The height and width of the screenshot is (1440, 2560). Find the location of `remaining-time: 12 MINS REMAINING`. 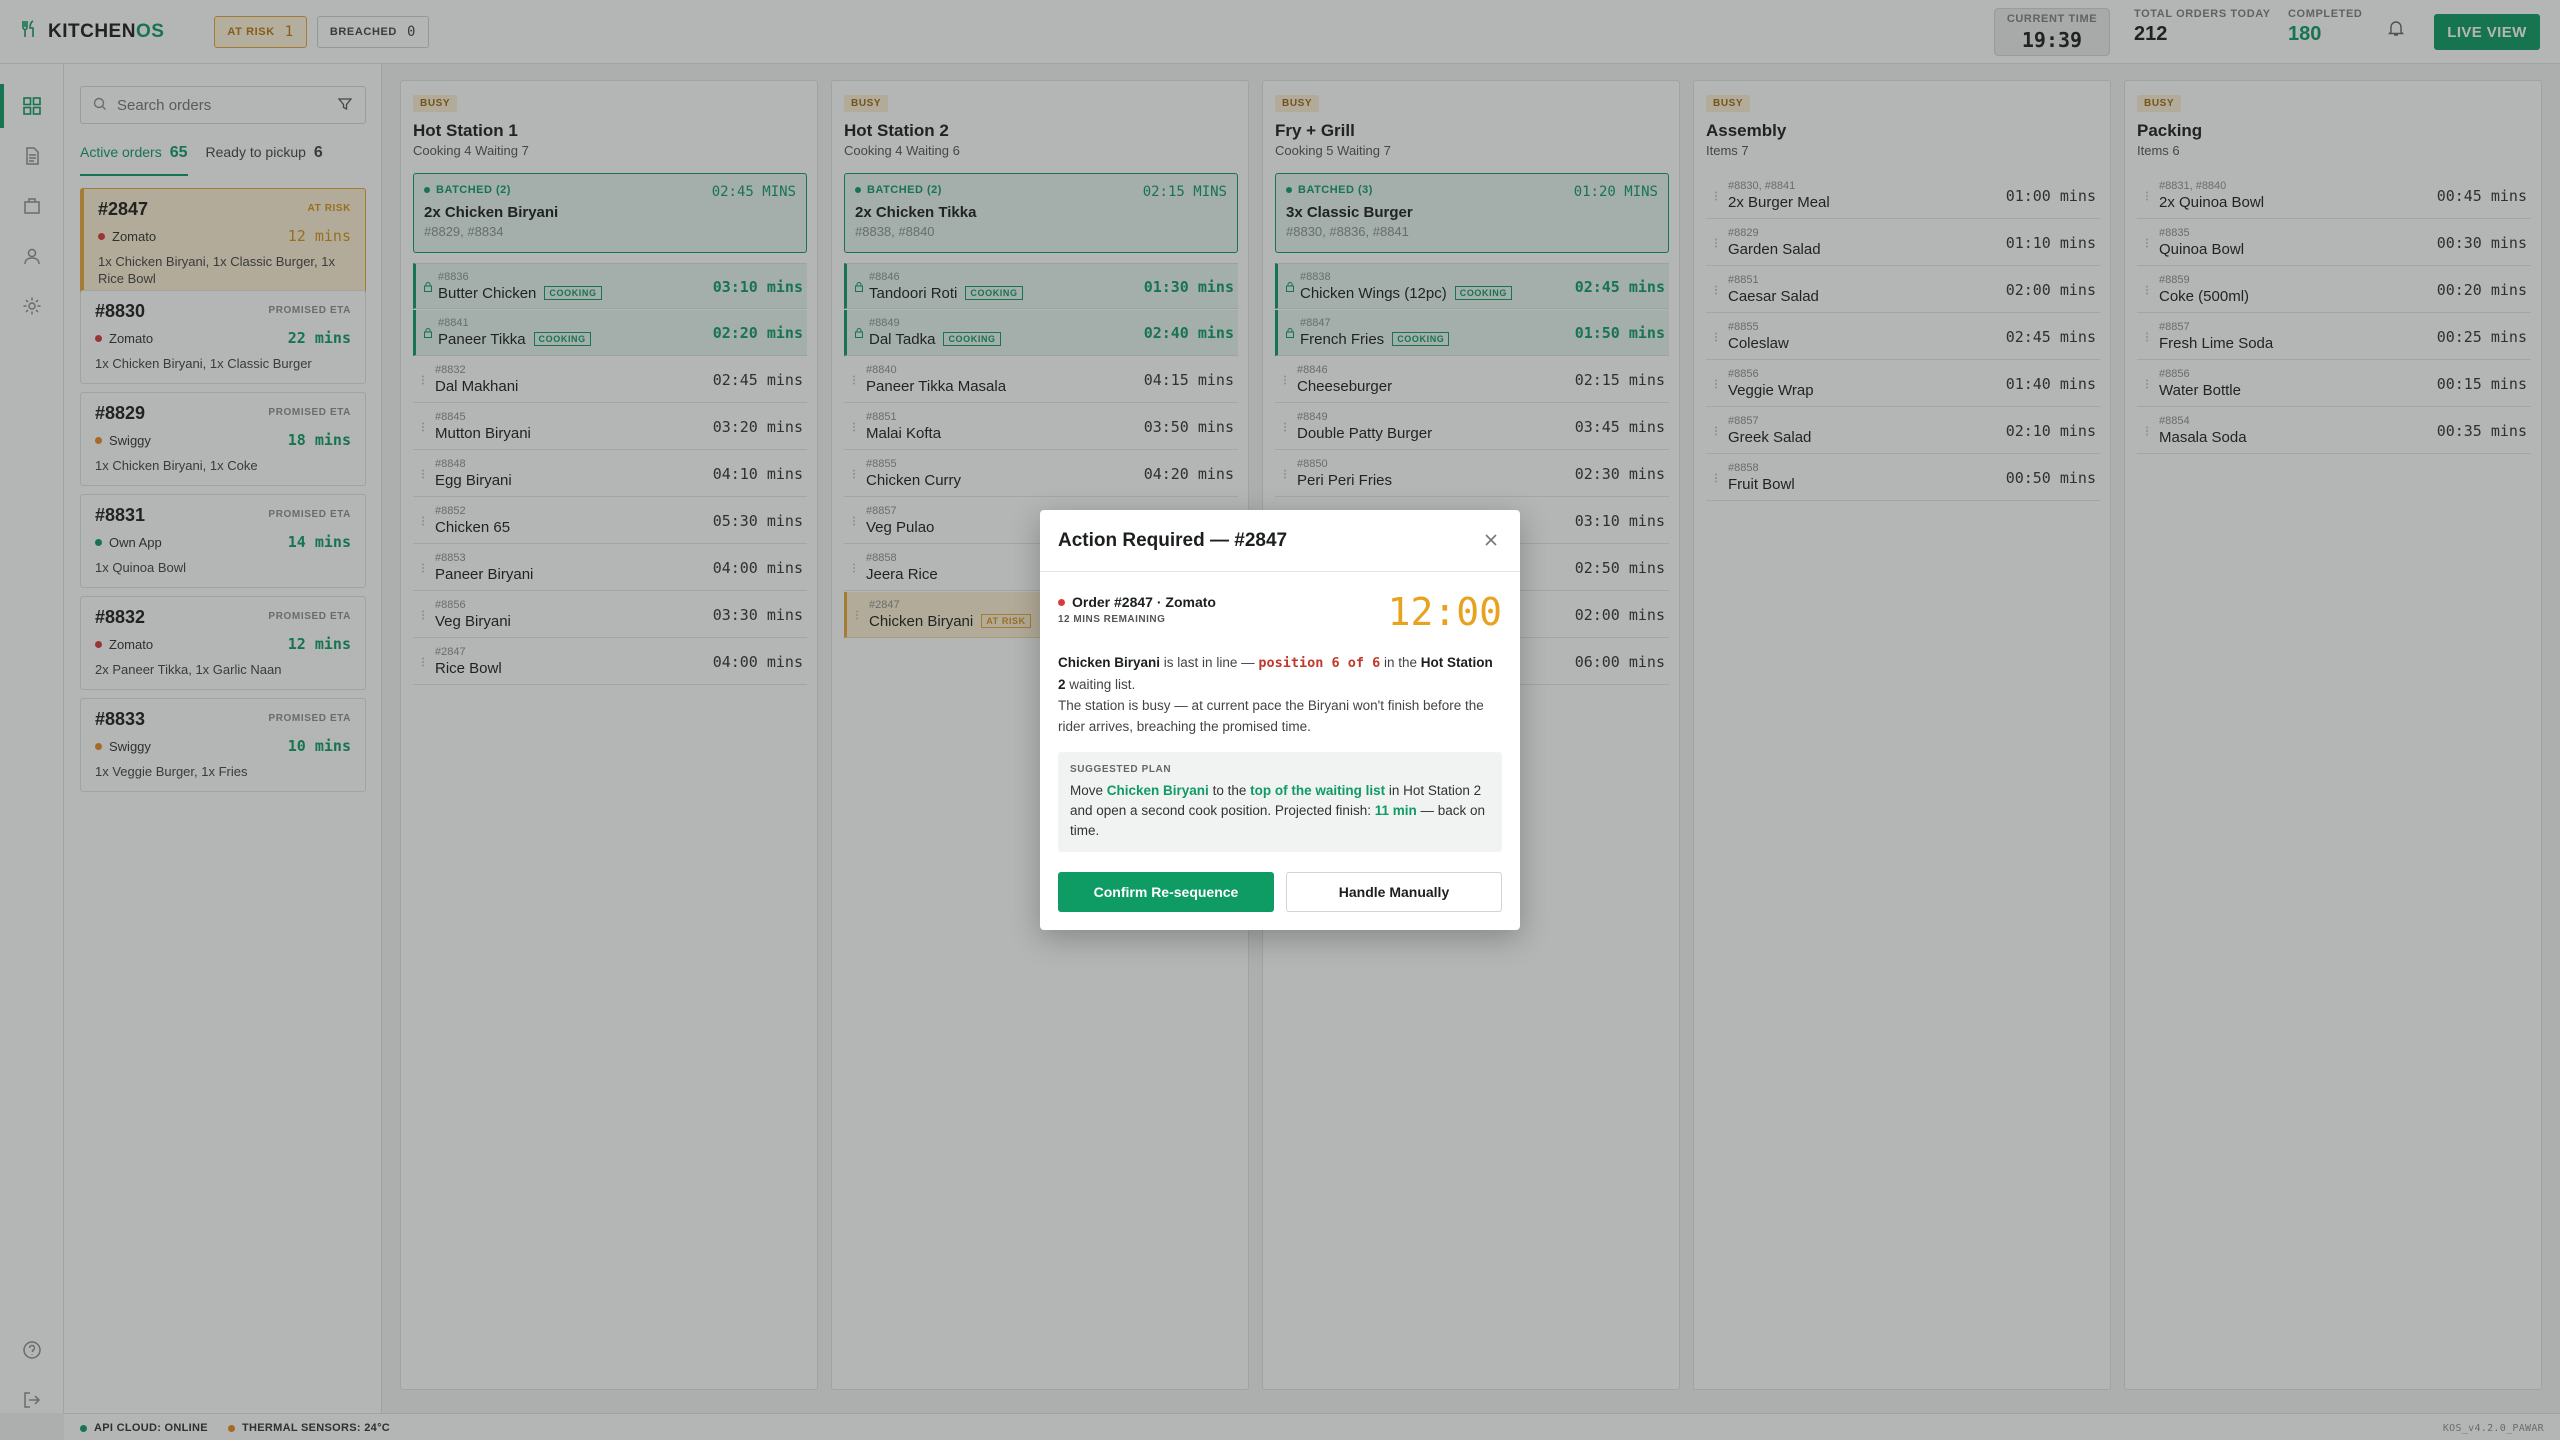

remaining-time: 12 MINS REMAINING is located at coordinates (1112, 619).